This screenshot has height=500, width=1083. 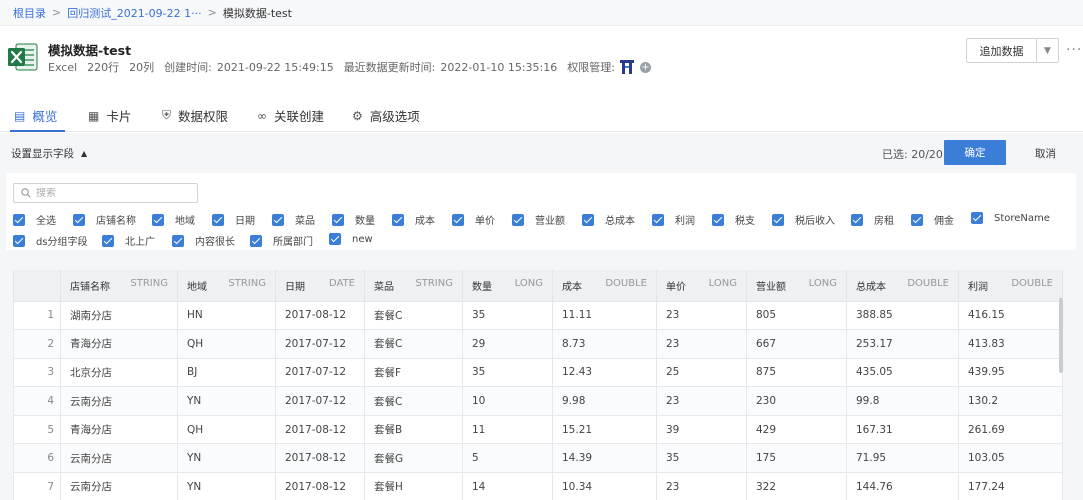 I want to click on table-cell: 12.43, so click(x=604, y=372).